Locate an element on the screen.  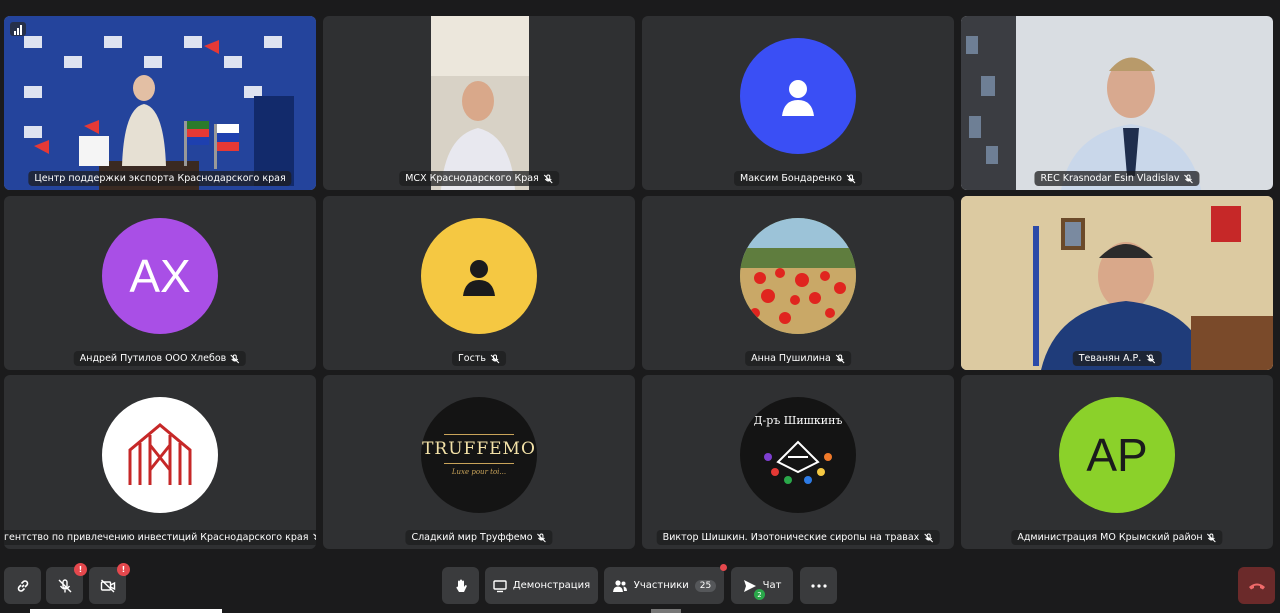
signal-icon is located at coordinates (18, 29).